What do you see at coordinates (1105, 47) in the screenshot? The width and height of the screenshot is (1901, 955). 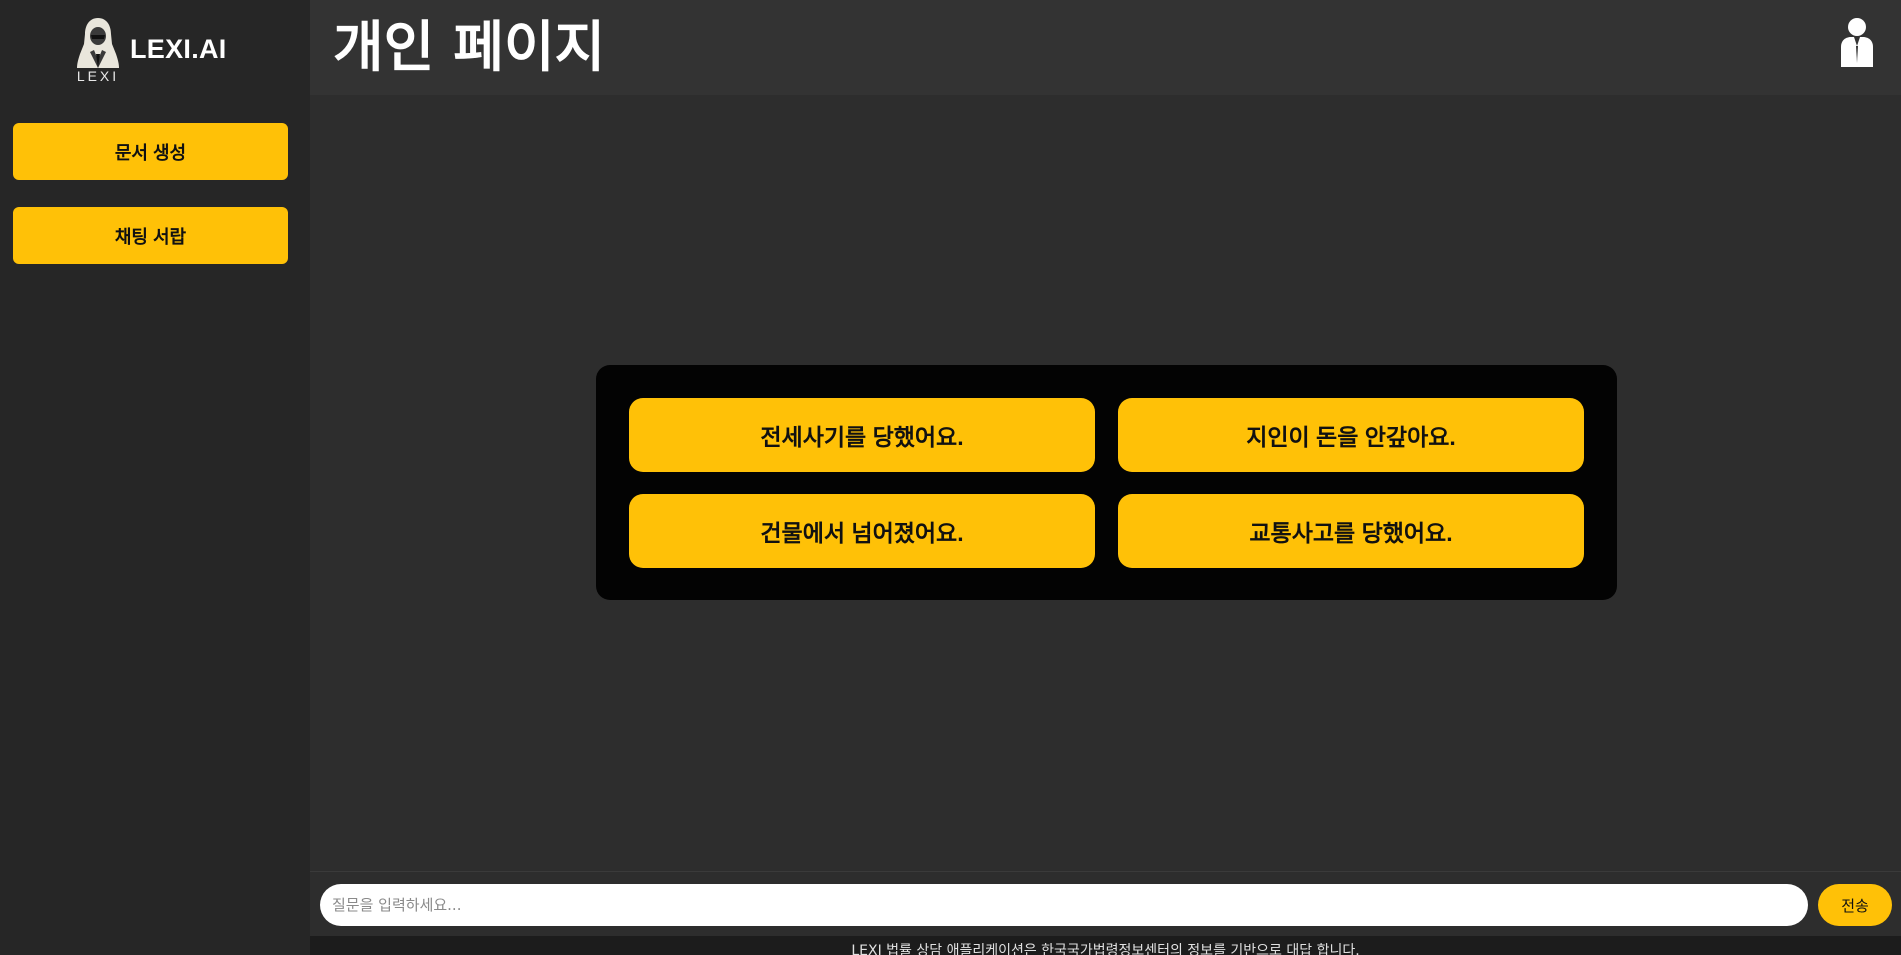 I see `header: 개인 페이지` at bounding box center [1105, 47].